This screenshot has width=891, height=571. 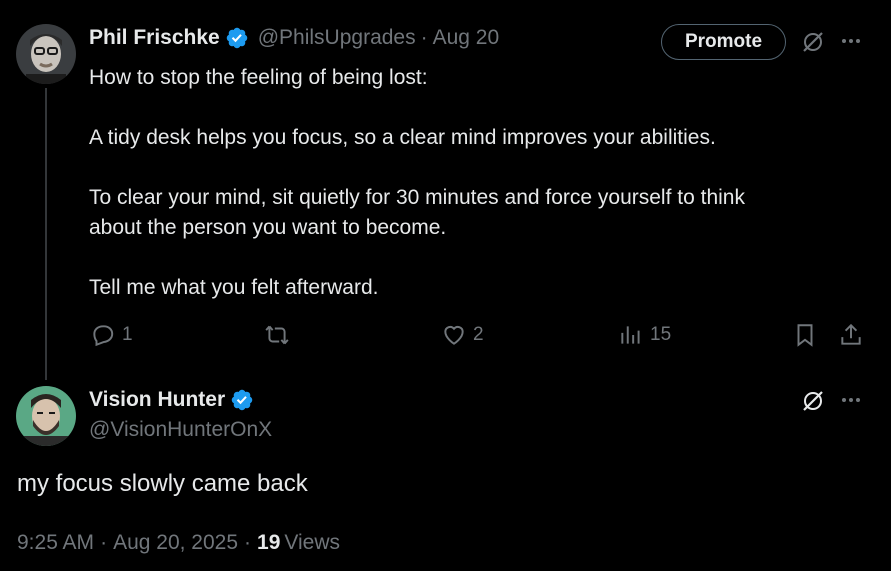 I want to click on views-count: 15, so click(x=661, y=334).